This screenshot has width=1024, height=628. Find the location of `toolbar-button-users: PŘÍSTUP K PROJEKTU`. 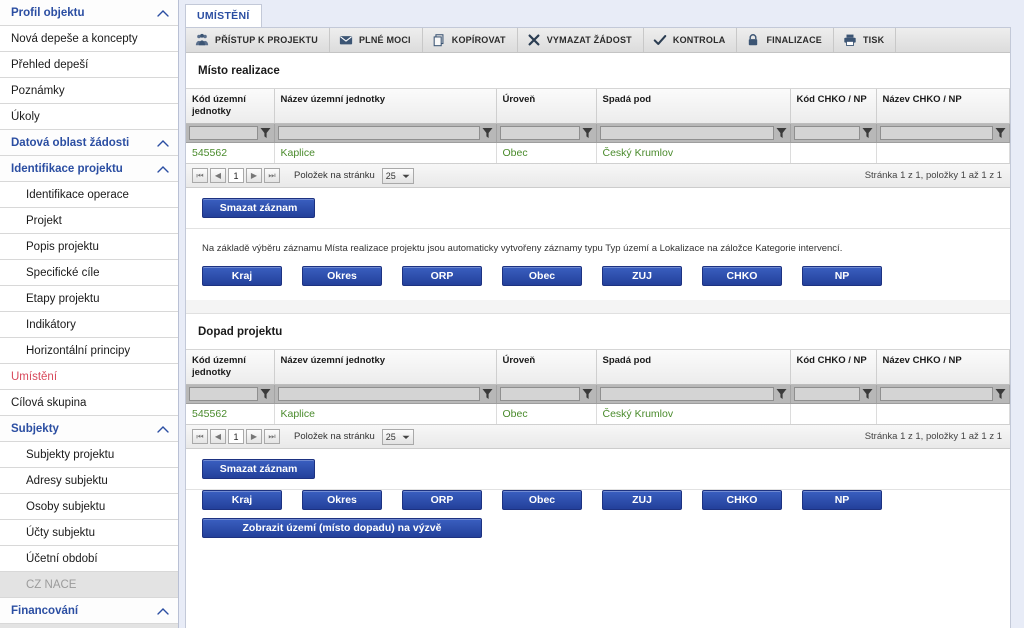

toolbar-button-users: PŘÍSTUP K PROJEKTU is located at coordinates (258, 40).